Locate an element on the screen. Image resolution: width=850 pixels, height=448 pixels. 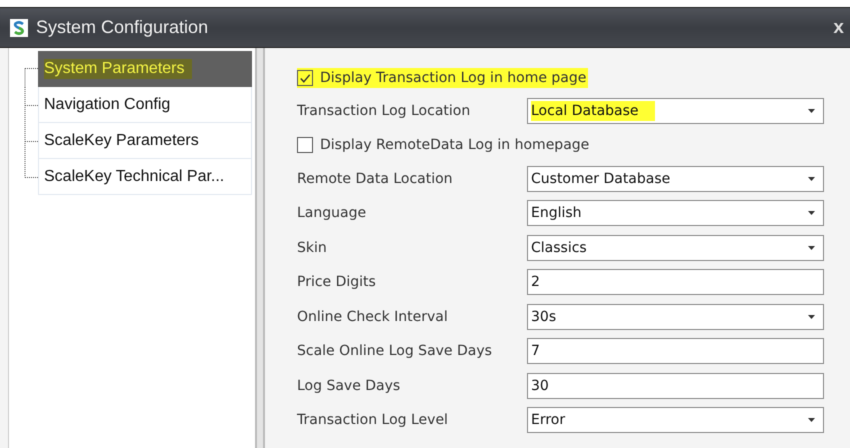
field-label: Online Check Interval is located at coordinates (373, 316).